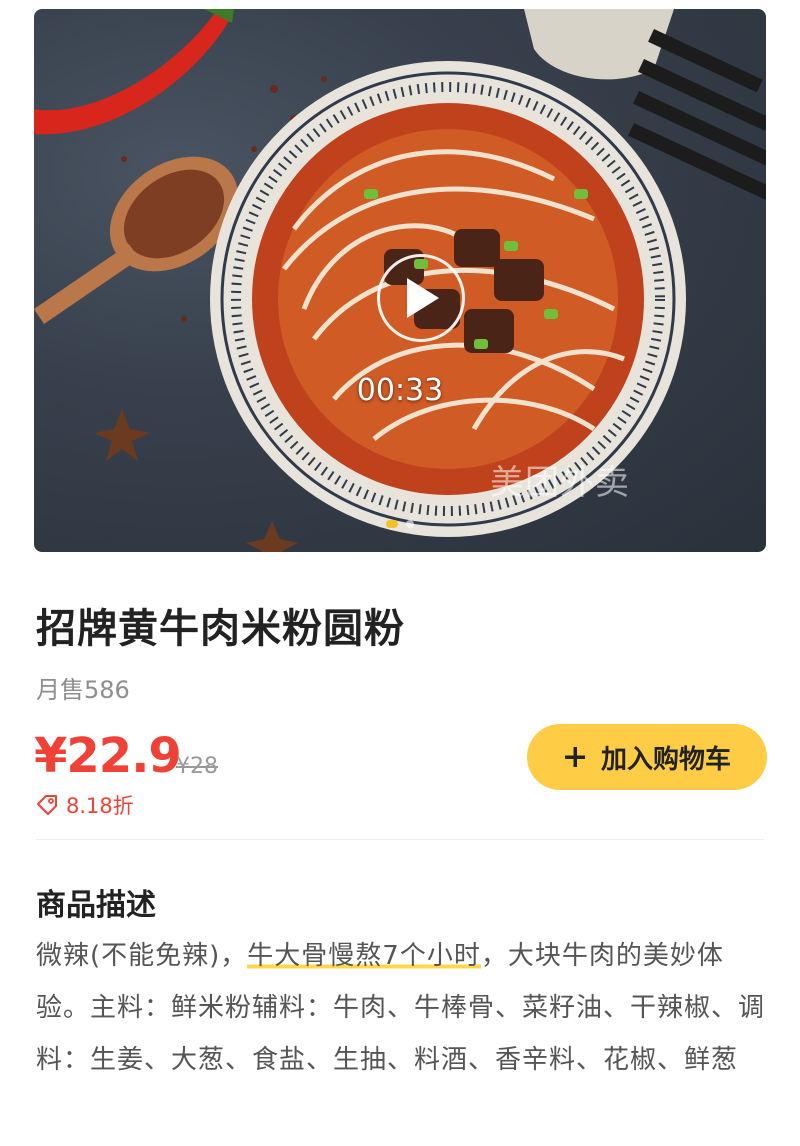  Describe the element at coordinates (665, 759) in the screenshot. I see `add-to-cart-label: 加入购物车` at that location.